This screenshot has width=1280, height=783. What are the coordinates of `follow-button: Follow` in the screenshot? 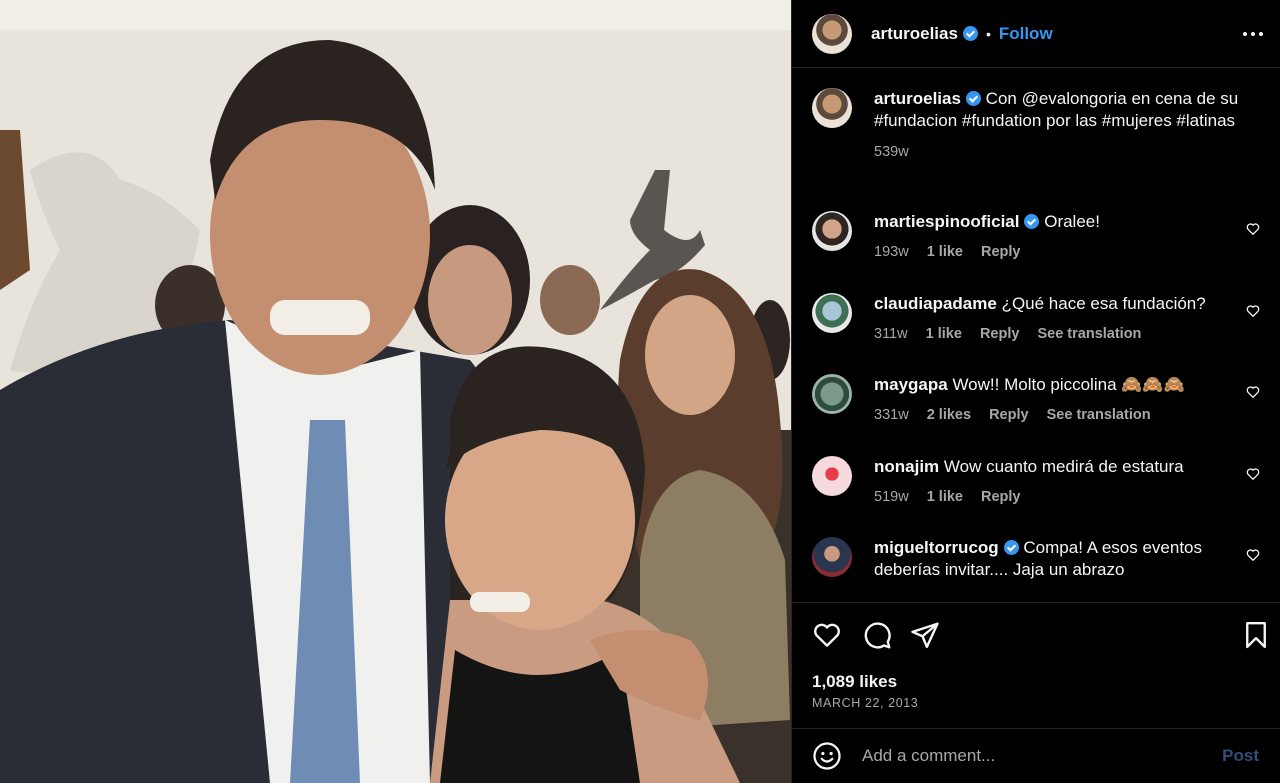 It's located at (1026, 34).